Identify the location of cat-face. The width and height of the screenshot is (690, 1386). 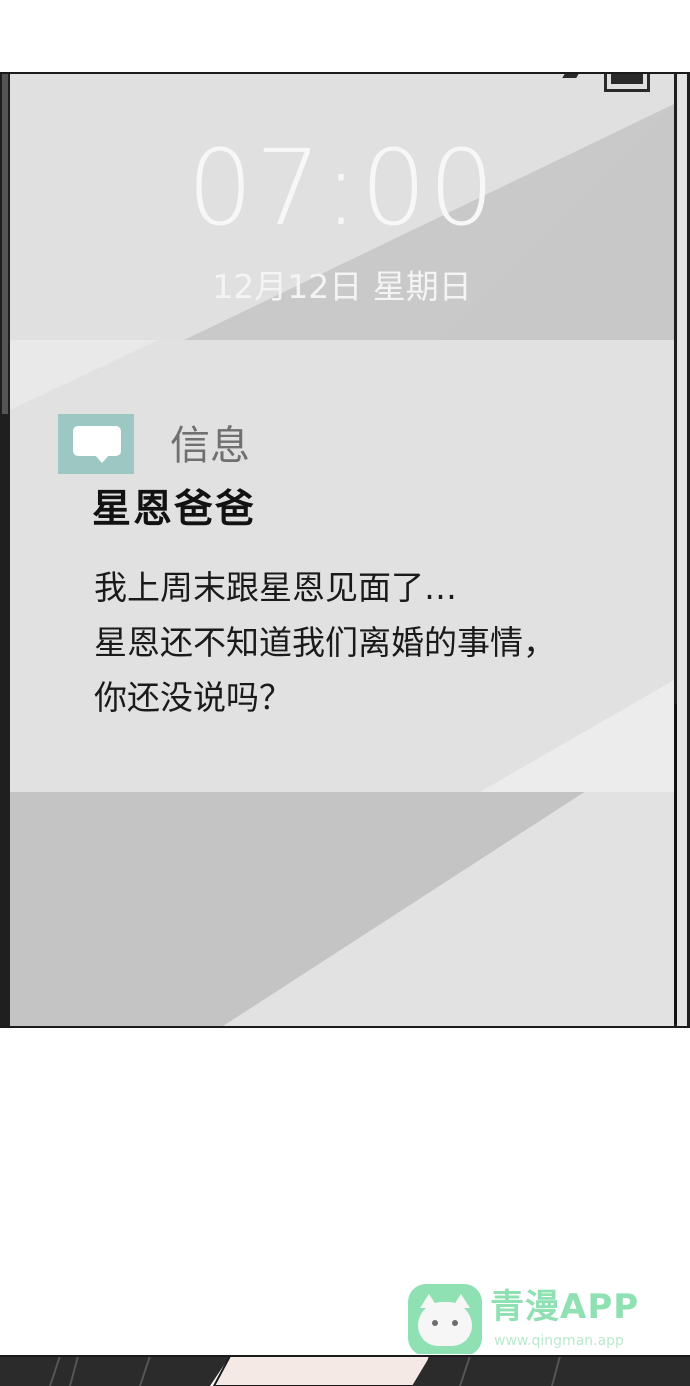
(445, 1324).